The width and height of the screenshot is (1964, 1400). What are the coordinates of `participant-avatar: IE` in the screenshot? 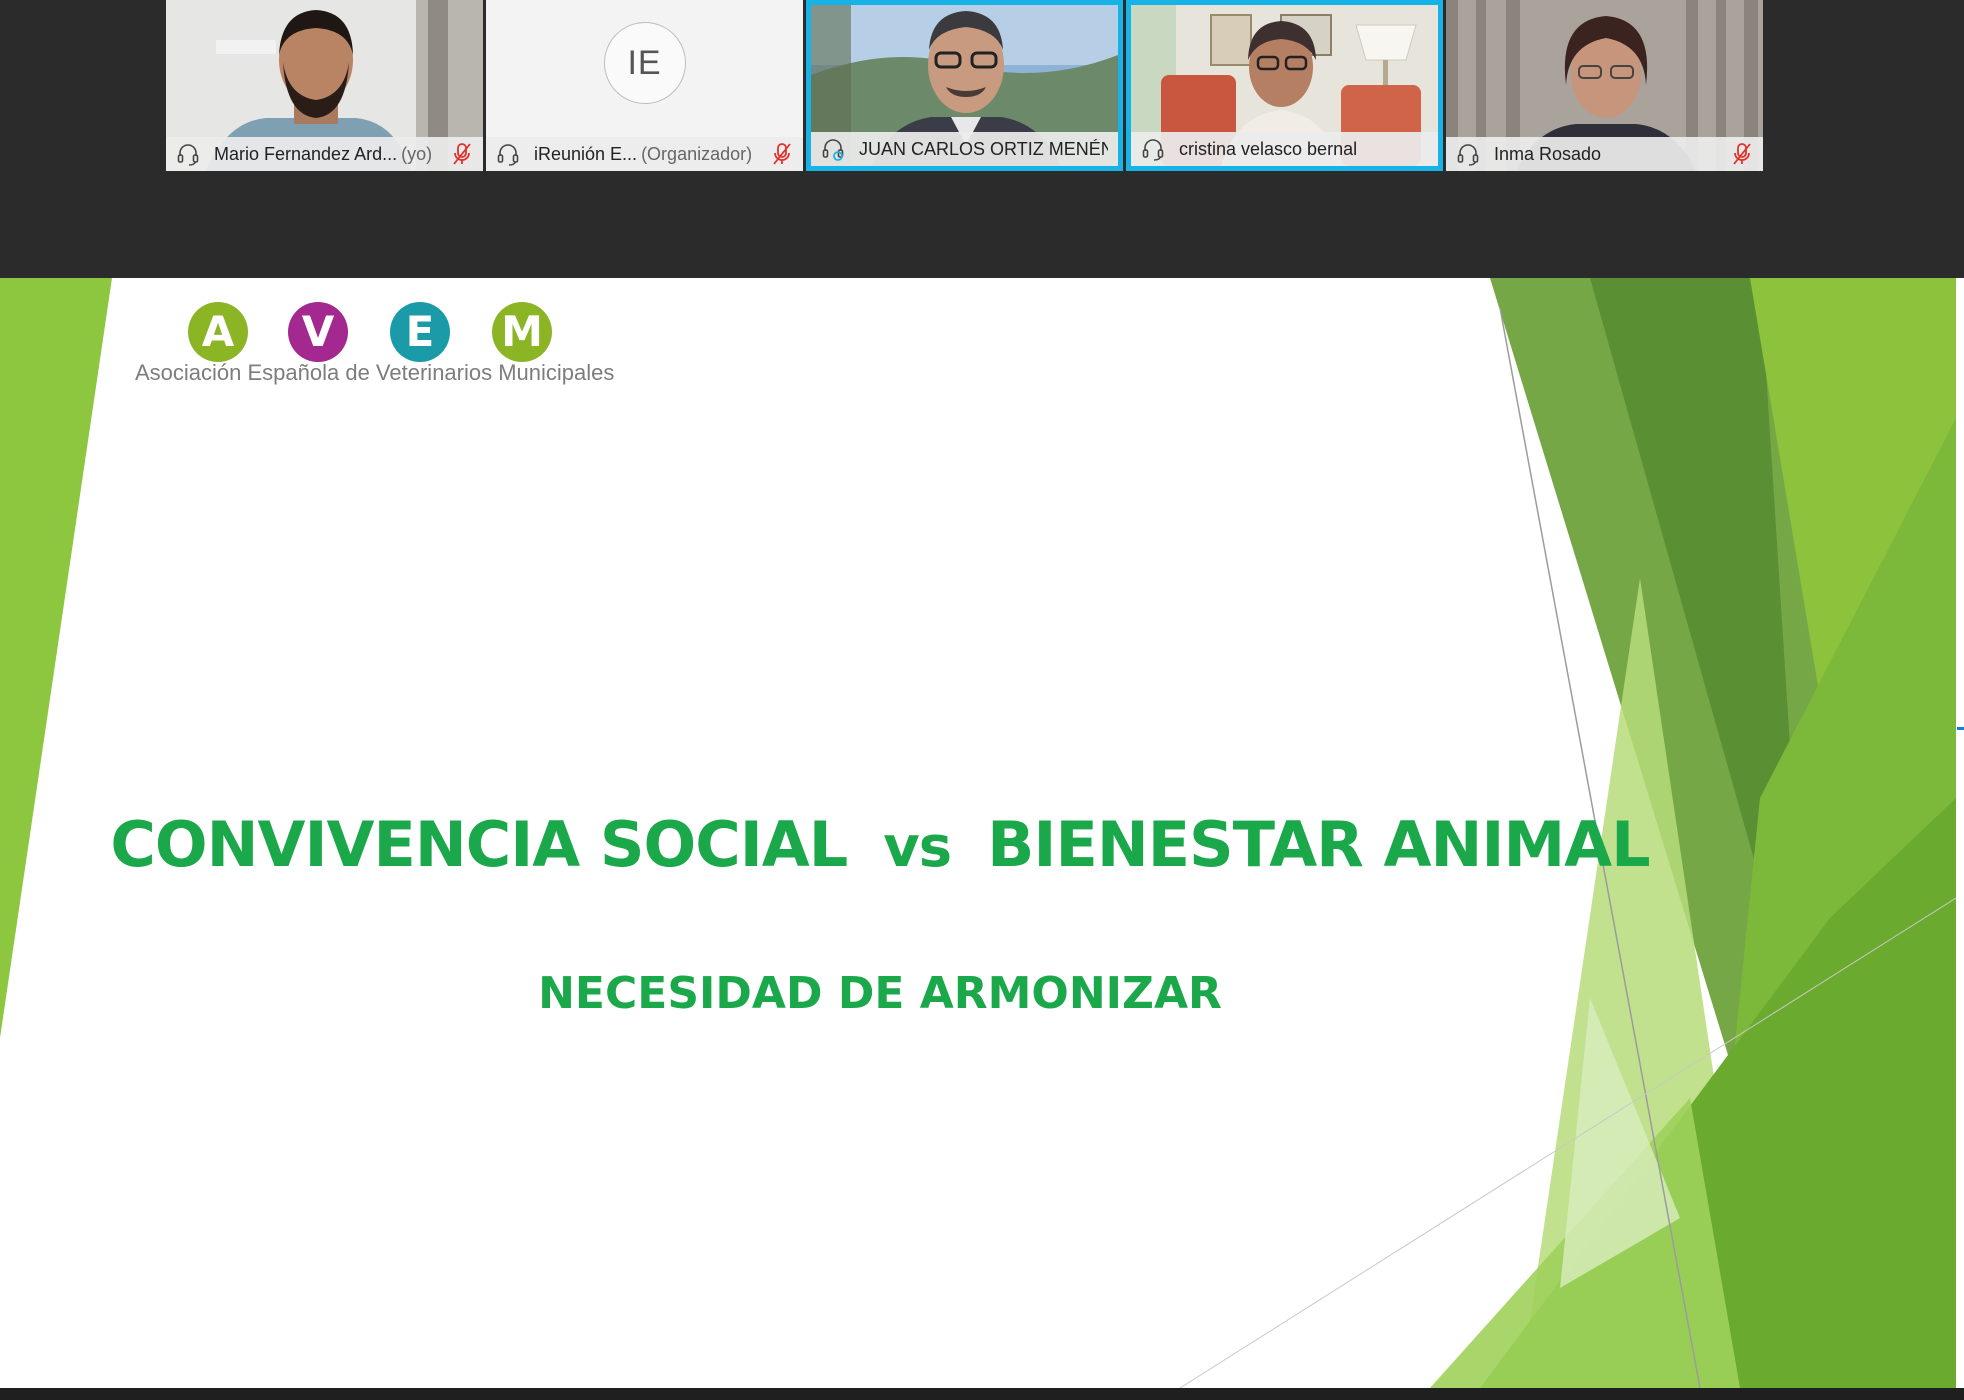 It's located at (644, 63).